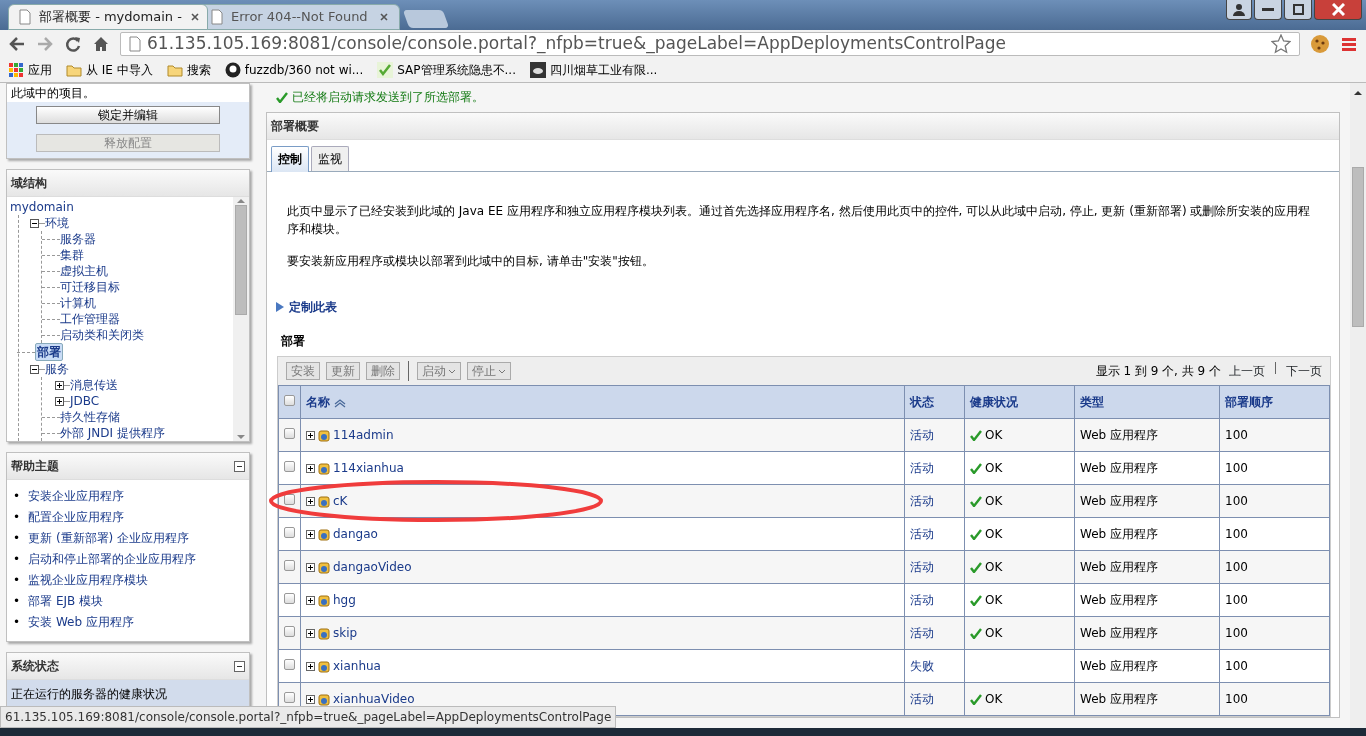  What do you see at coordinates (188, 70) in the screenshot?
I see `bookmark: 搜索` at bounding box center [188, 70].